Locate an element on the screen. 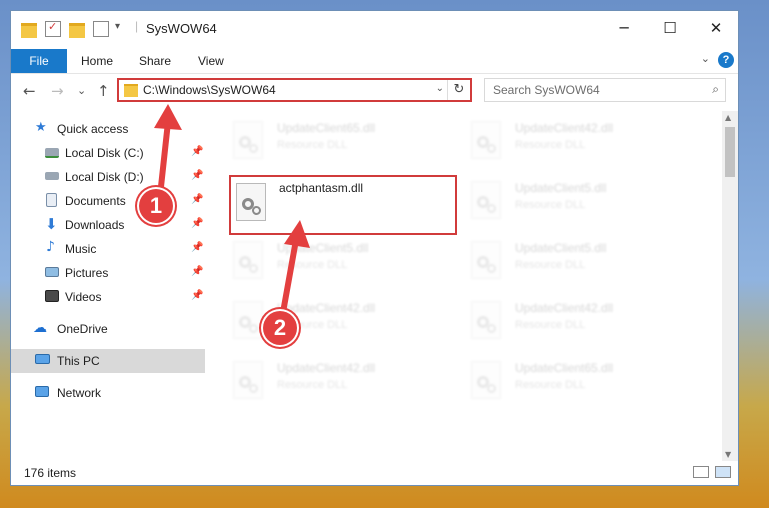  arrow-1-head is located at coordinates (168, 117).